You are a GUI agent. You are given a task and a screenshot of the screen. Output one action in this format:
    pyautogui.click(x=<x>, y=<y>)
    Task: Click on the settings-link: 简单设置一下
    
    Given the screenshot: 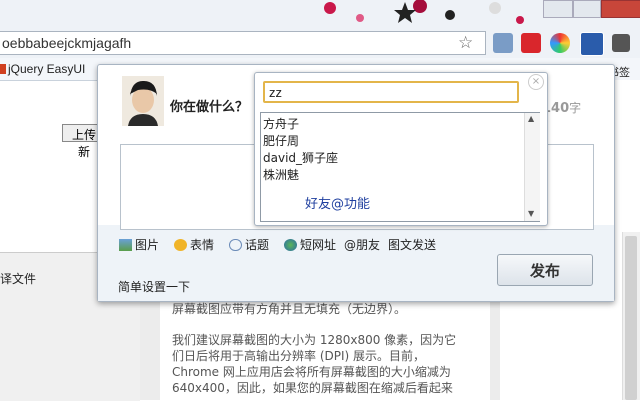 What is the action you would take?
    pyautogui.click(x=154, y=286)
    